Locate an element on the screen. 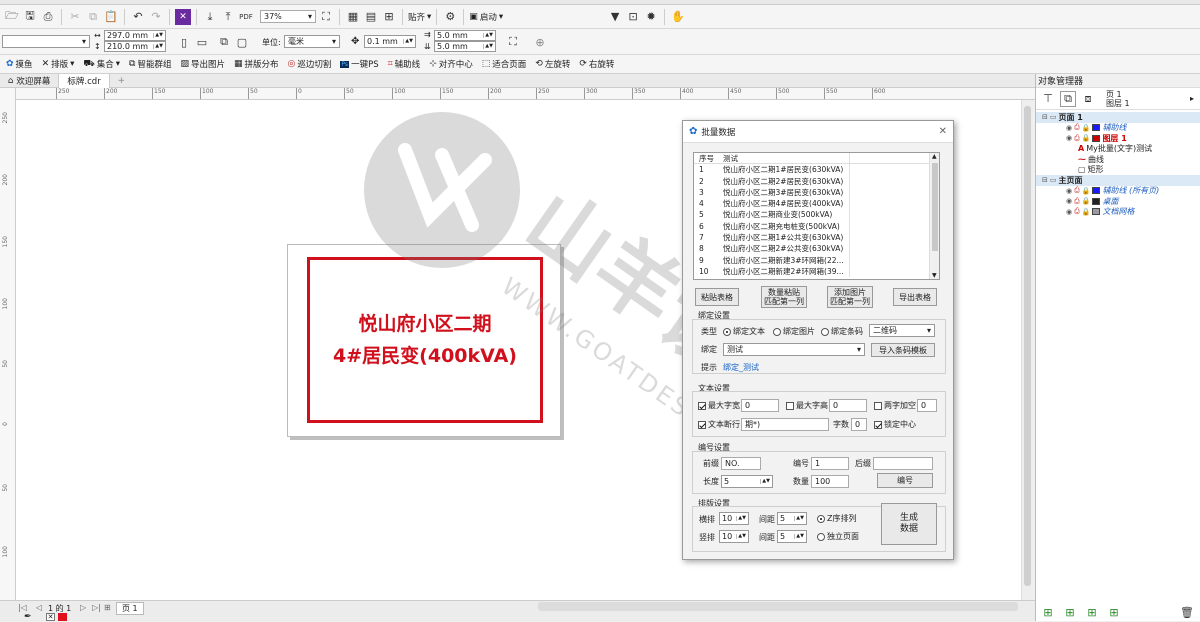 This screenshot has height=622, width=1200. generate-data-button: 生成 数据 is located at coordinates (909, 524).